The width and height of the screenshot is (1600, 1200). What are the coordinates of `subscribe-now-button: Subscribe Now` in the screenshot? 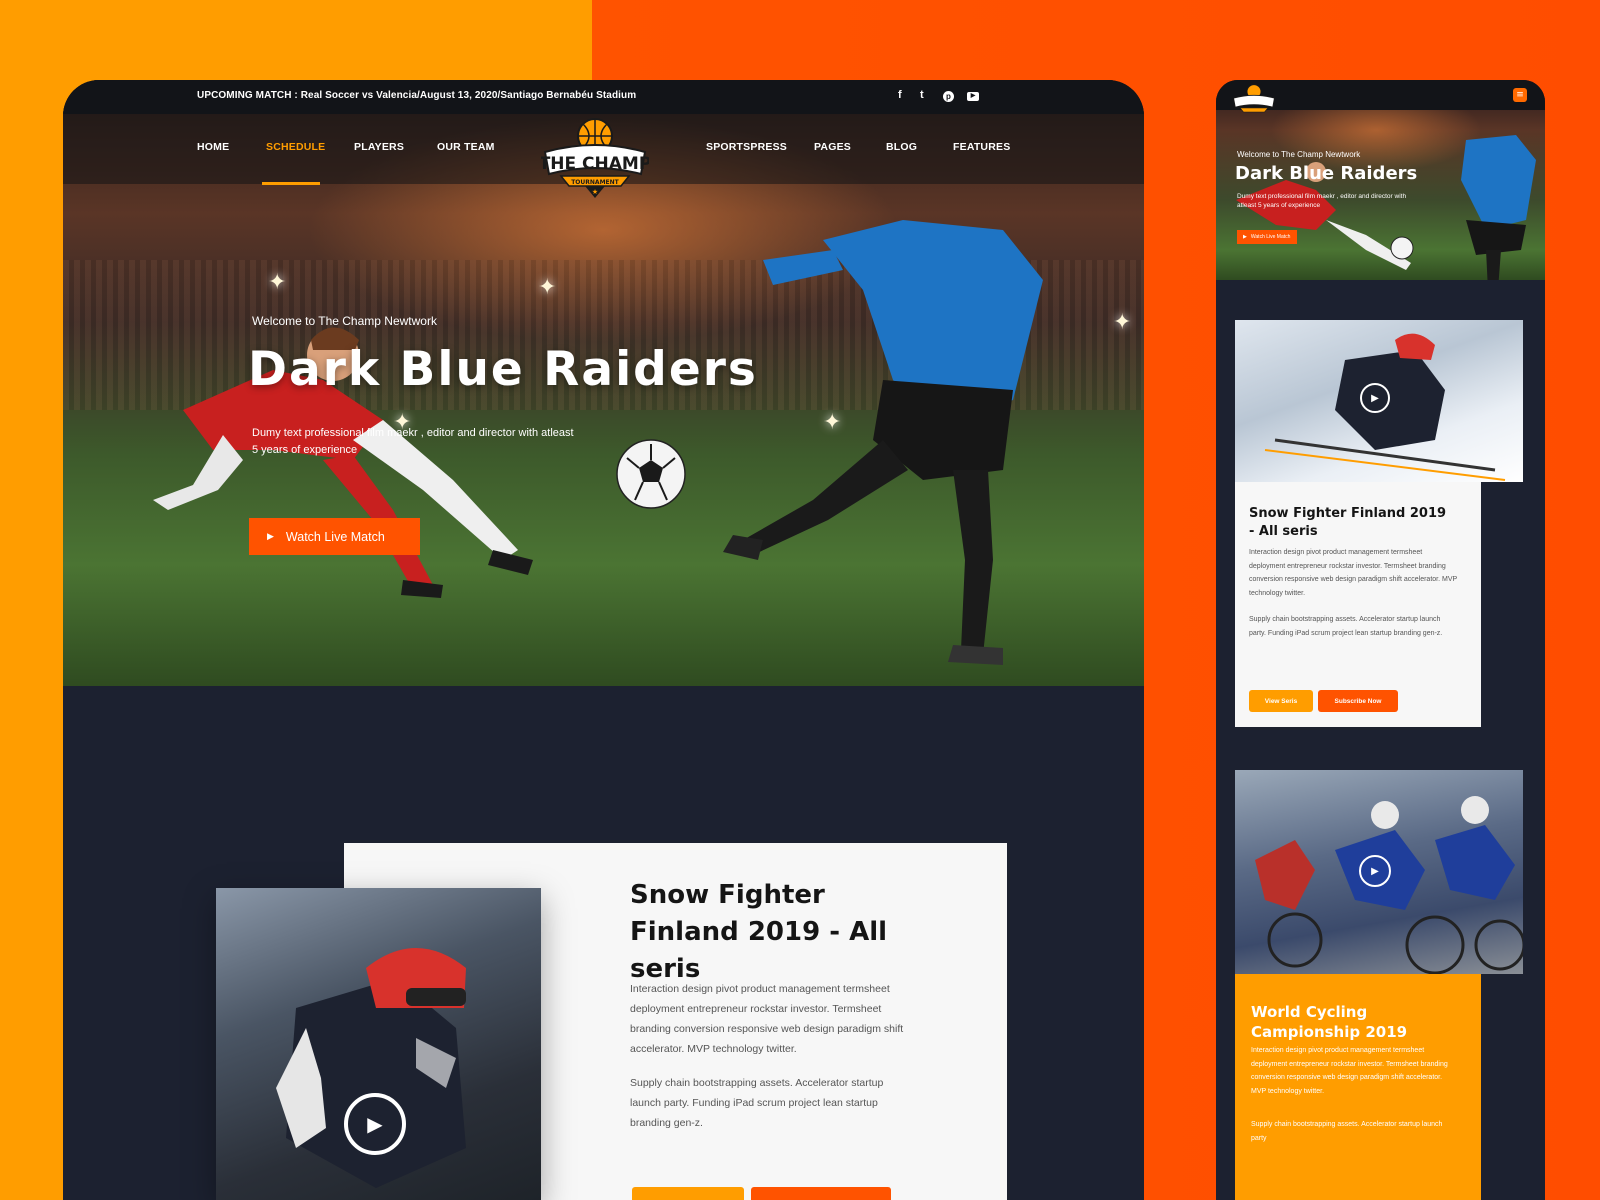 It's located at (1358, 701).